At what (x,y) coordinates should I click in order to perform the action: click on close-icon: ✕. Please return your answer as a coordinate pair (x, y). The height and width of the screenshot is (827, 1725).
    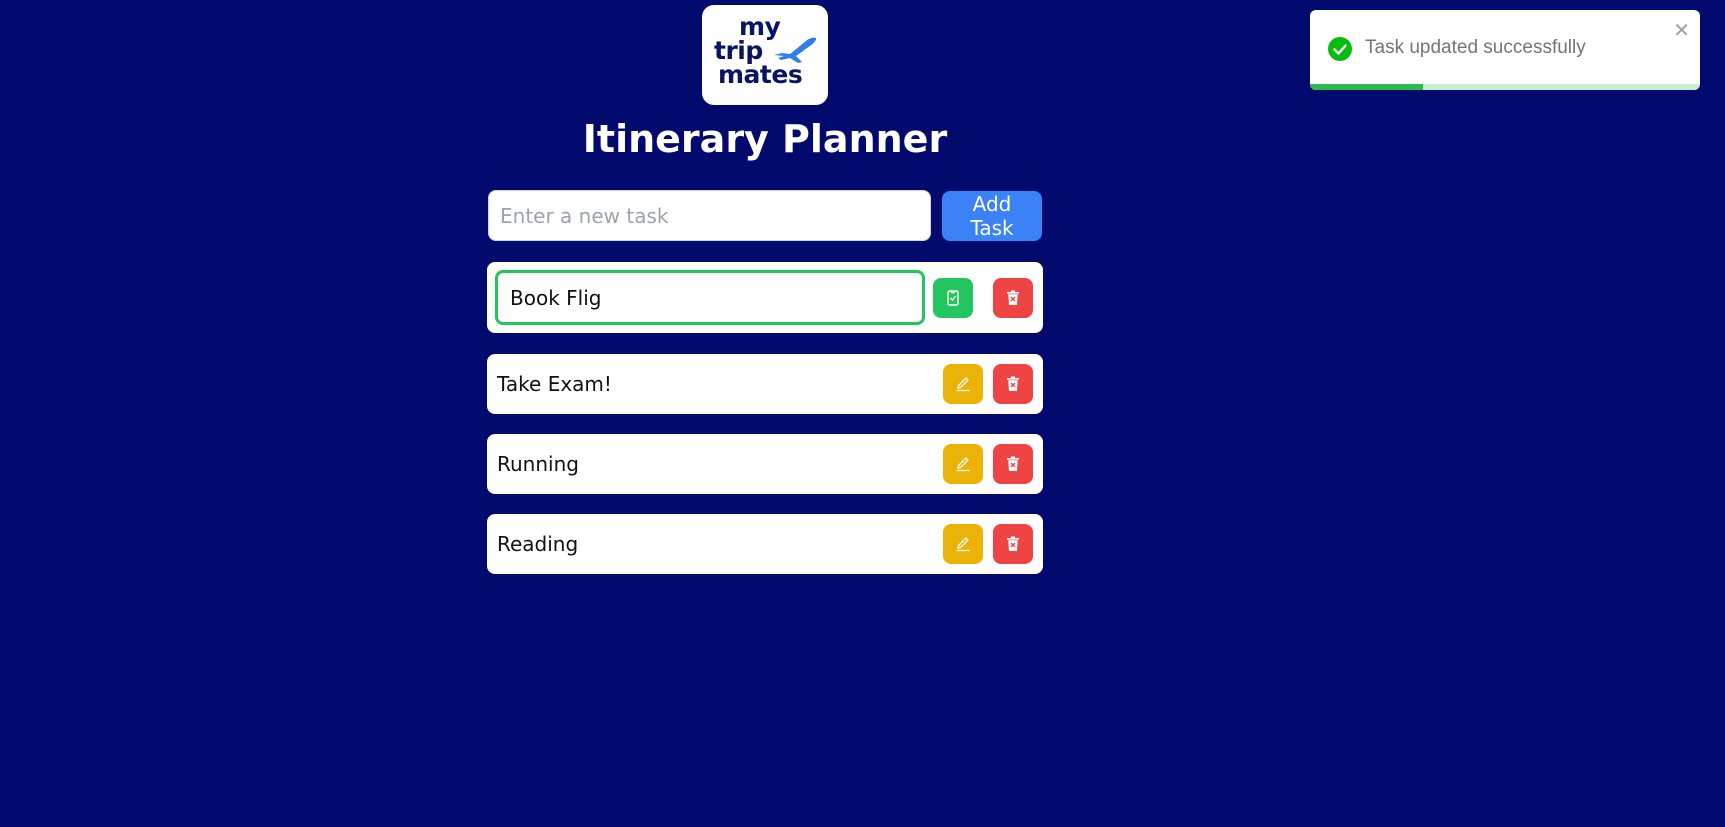
    Looking at the image, I should click on (1681, 30).